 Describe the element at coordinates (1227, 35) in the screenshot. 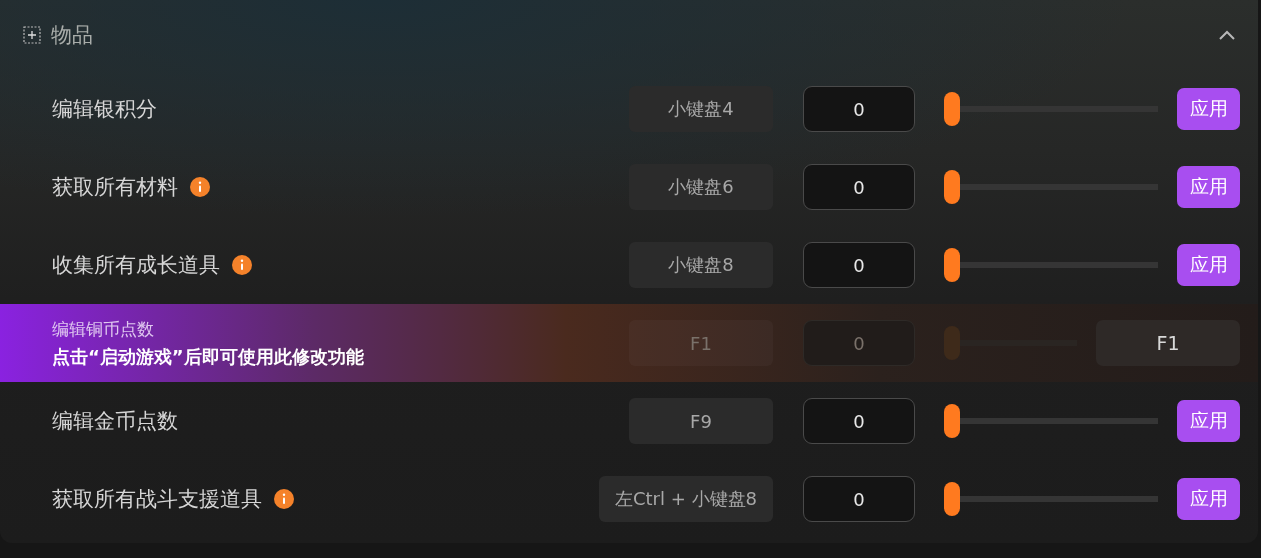

I see `chevron-up-icon` at that location.